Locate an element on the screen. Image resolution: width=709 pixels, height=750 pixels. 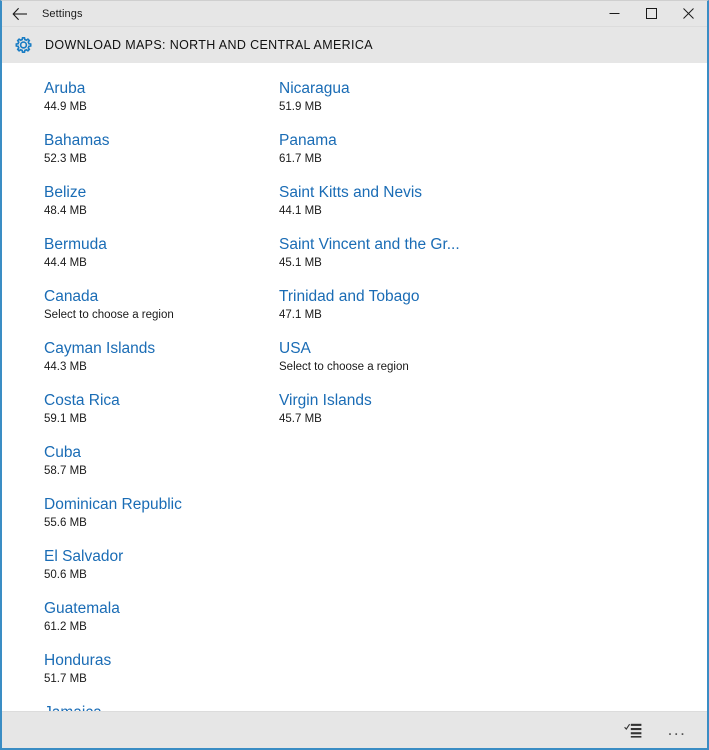
map-size: 52.3 MB is located at coordinates (65, 159).